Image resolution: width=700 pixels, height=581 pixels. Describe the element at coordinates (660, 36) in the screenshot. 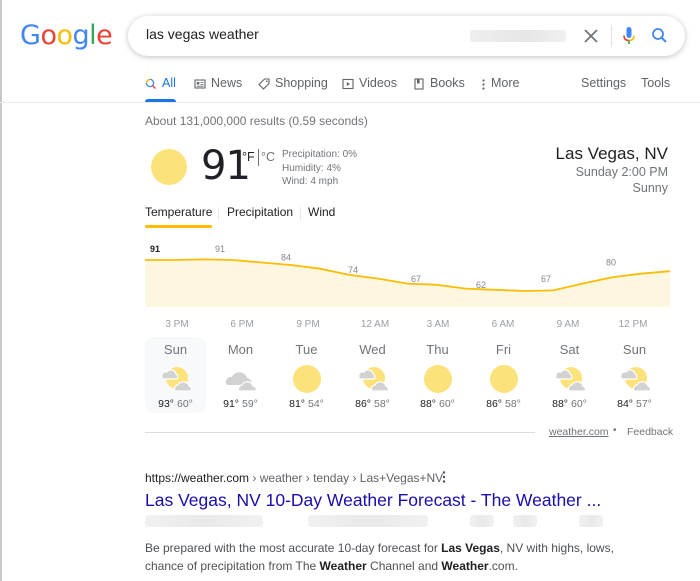

I see `search-button` at that location.